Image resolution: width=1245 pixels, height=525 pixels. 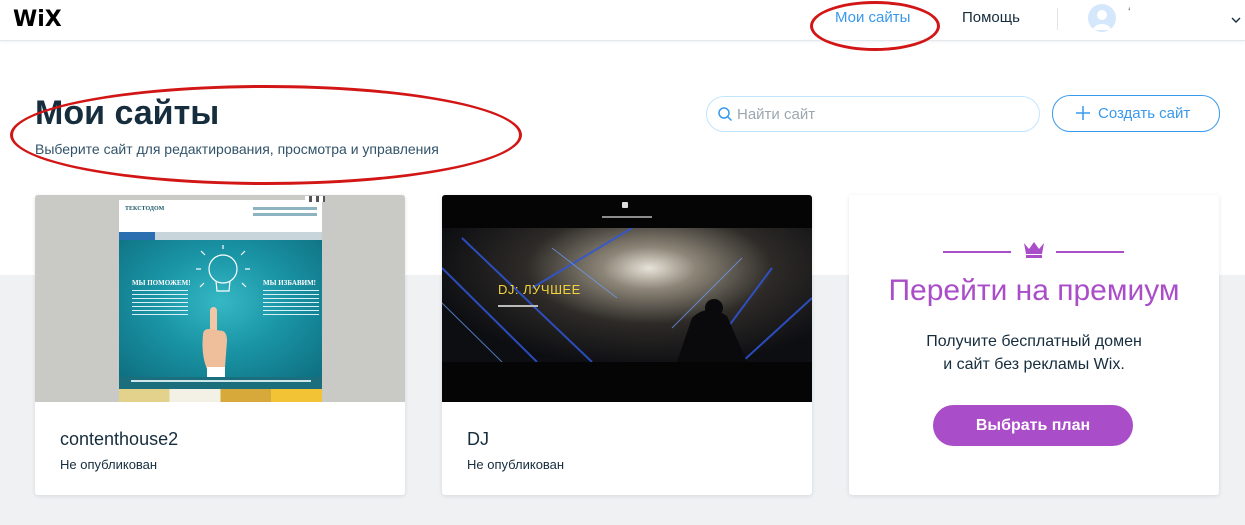 What do you see at coordinates (1033, 425) in the screenshot?
I see `choose-plan-button: Выбрать план` at bounding box center [1033, 425].